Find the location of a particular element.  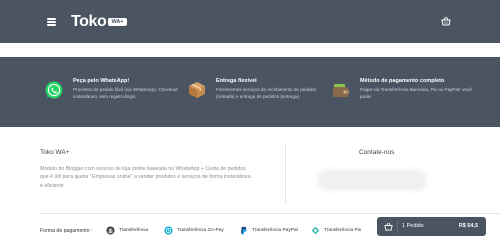

whatsapp-icon is located at coordinates (54, 90).